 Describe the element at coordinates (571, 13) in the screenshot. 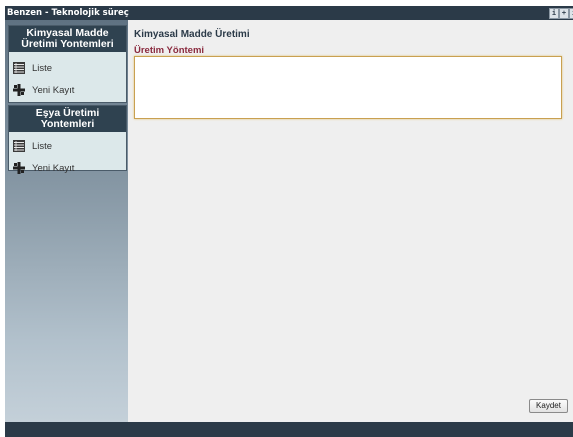

I see `info-icon-2: i` at that location.